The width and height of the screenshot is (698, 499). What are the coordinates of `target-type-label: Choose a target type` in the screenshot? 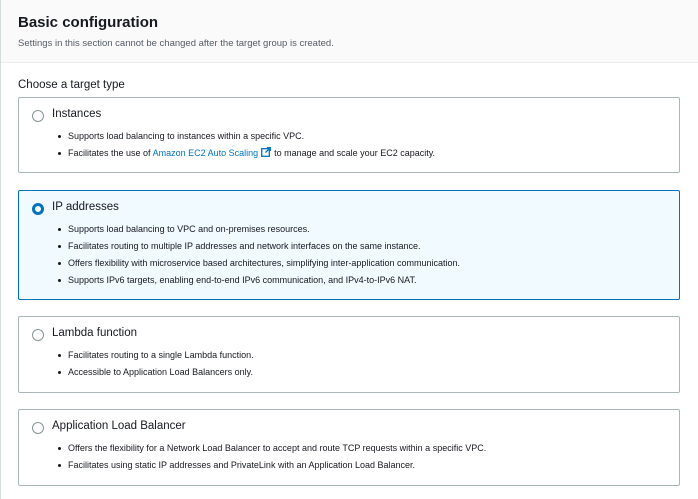 It's located at (71, 85).